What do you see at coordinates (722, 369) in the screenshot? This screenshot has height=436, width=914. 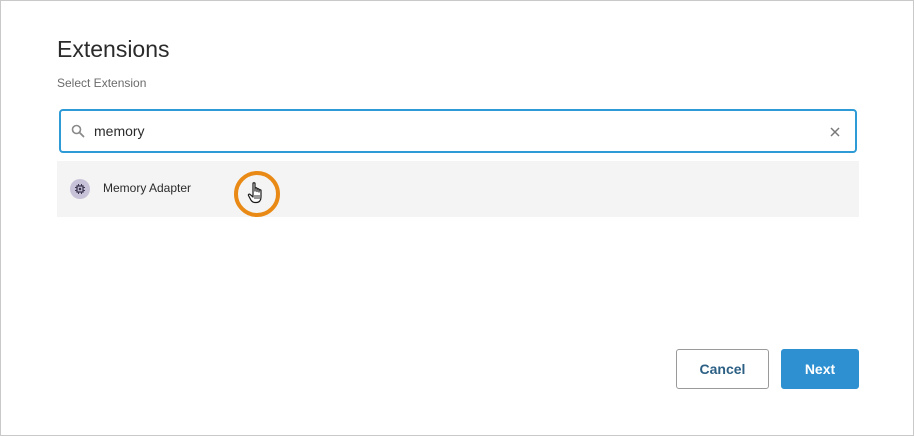 I see `cancel-button: Cancel` at bounding box center [722, 369].